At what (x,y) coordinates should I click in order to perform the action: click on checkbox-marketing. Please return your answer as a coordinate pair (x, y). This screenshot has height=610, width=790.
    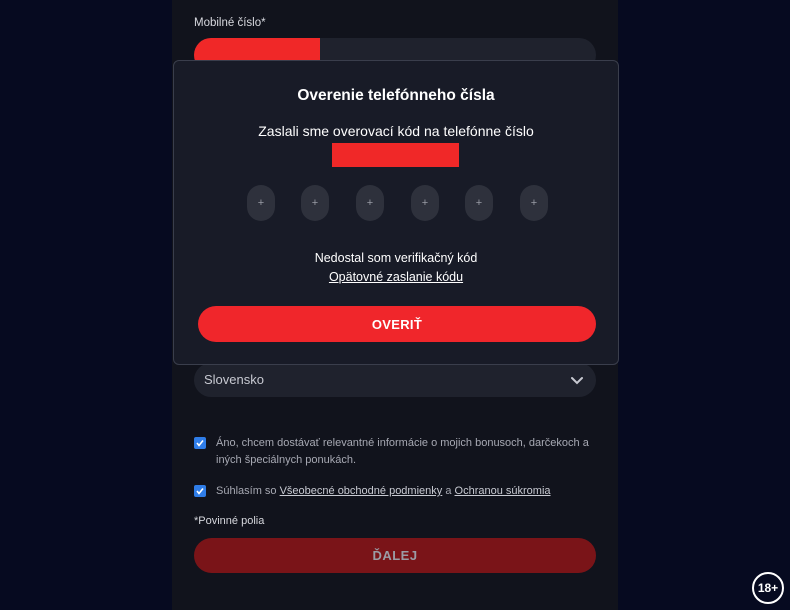
    Looking at the image, I should click on (200, 443).